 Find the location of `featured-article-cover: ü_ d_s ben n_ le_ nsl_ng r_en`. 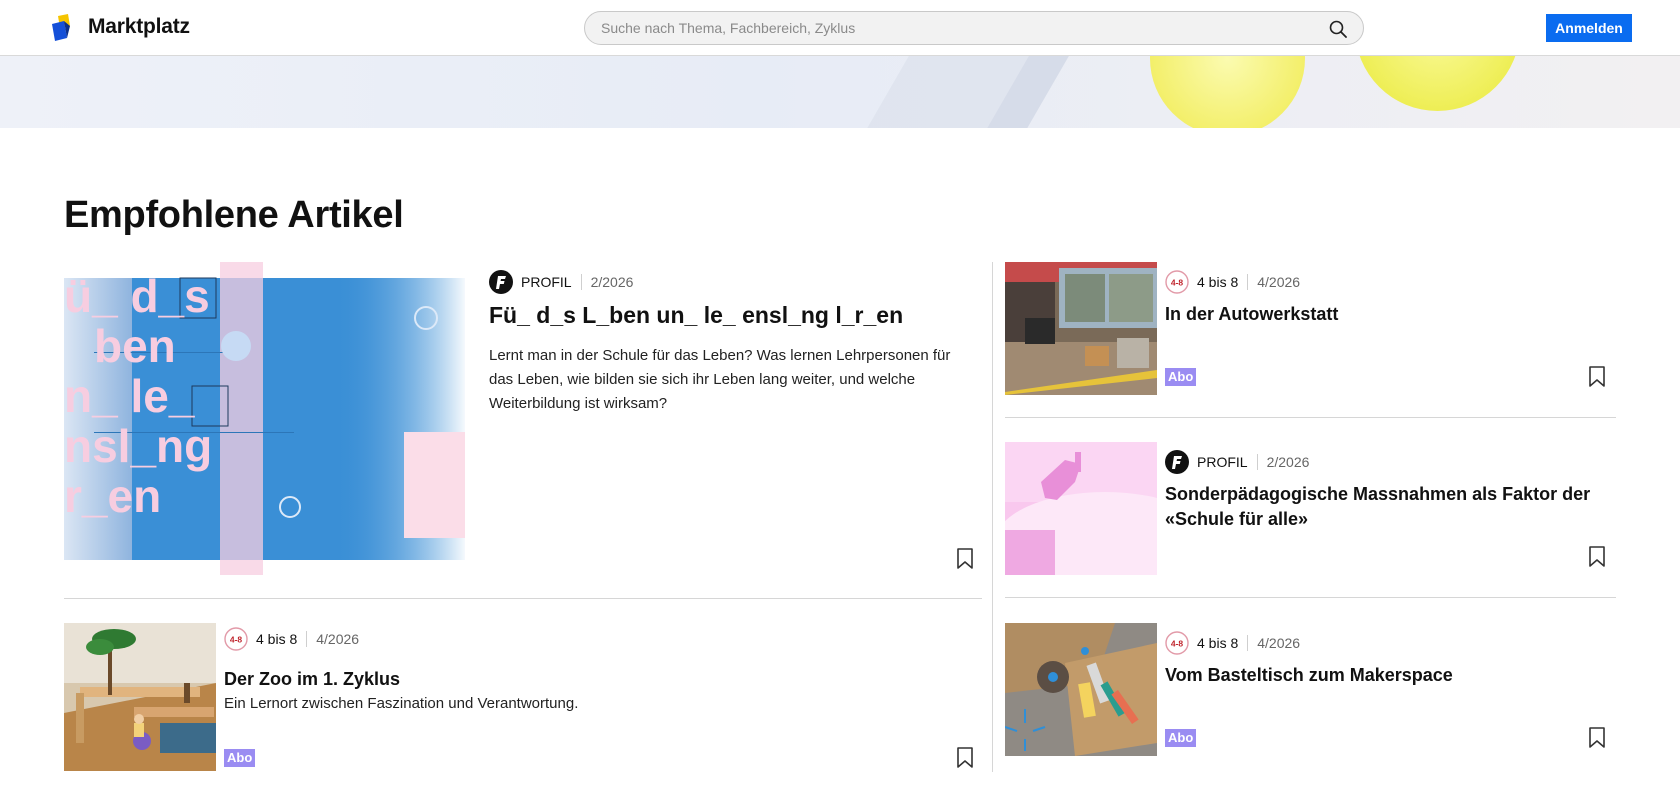

featured-article-cover: ü_ d_s ben n_ le_ nsl_ng r_en is located at coordinates (264, 418).